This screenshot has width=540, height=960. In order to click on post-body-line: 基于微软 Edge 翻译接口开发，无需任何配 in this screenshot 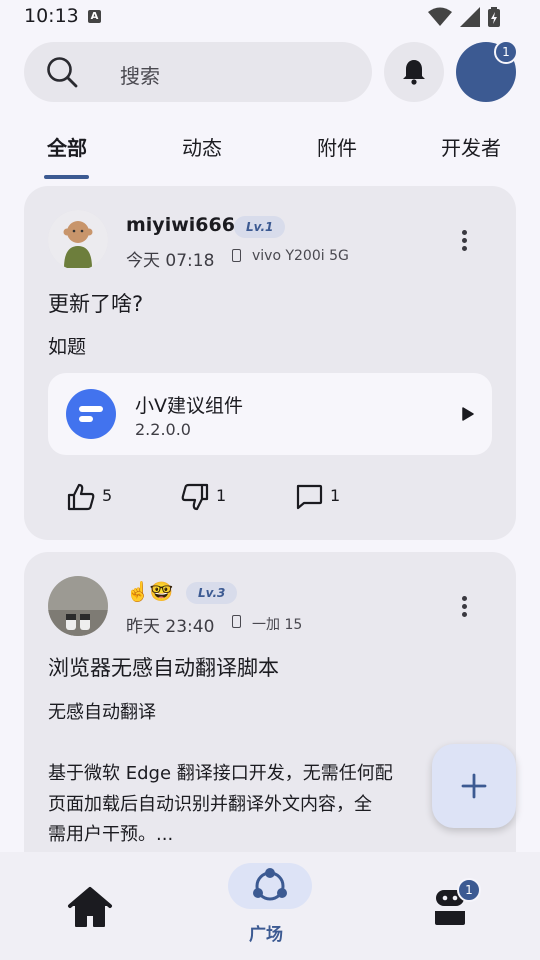, I will do `click(220, 773)`.